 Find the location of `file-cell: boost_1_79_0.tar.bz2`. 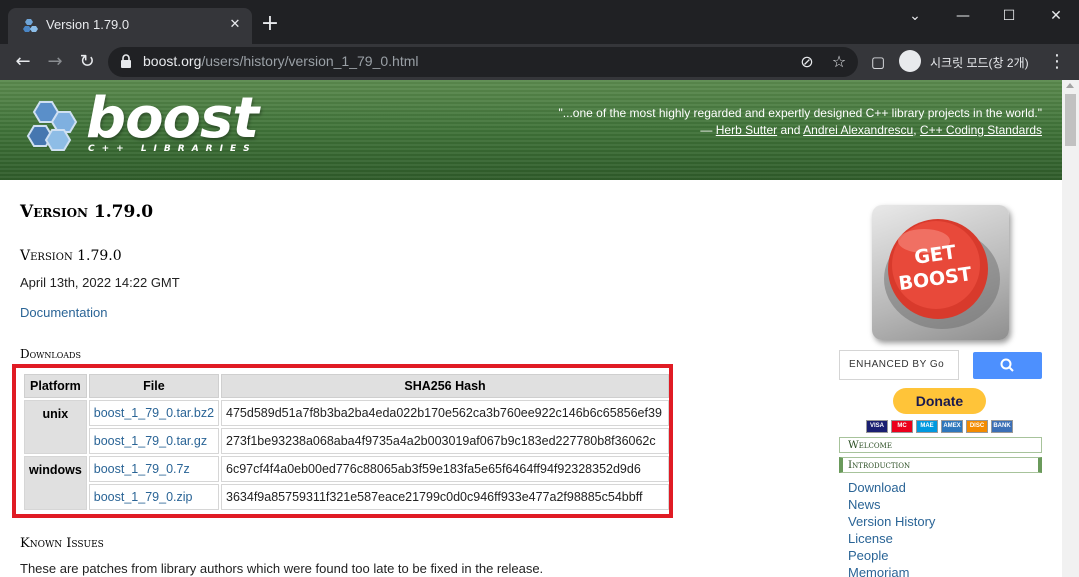

file-cell: boost_1_79_0.tar.bz2 is located at coordinates (154, 413).